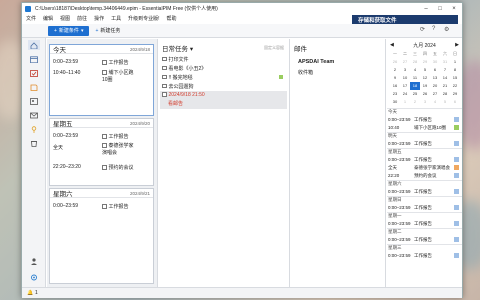 The image size is (480, 300). I want to click on next-month-icon: ▶, so click(457, 45).